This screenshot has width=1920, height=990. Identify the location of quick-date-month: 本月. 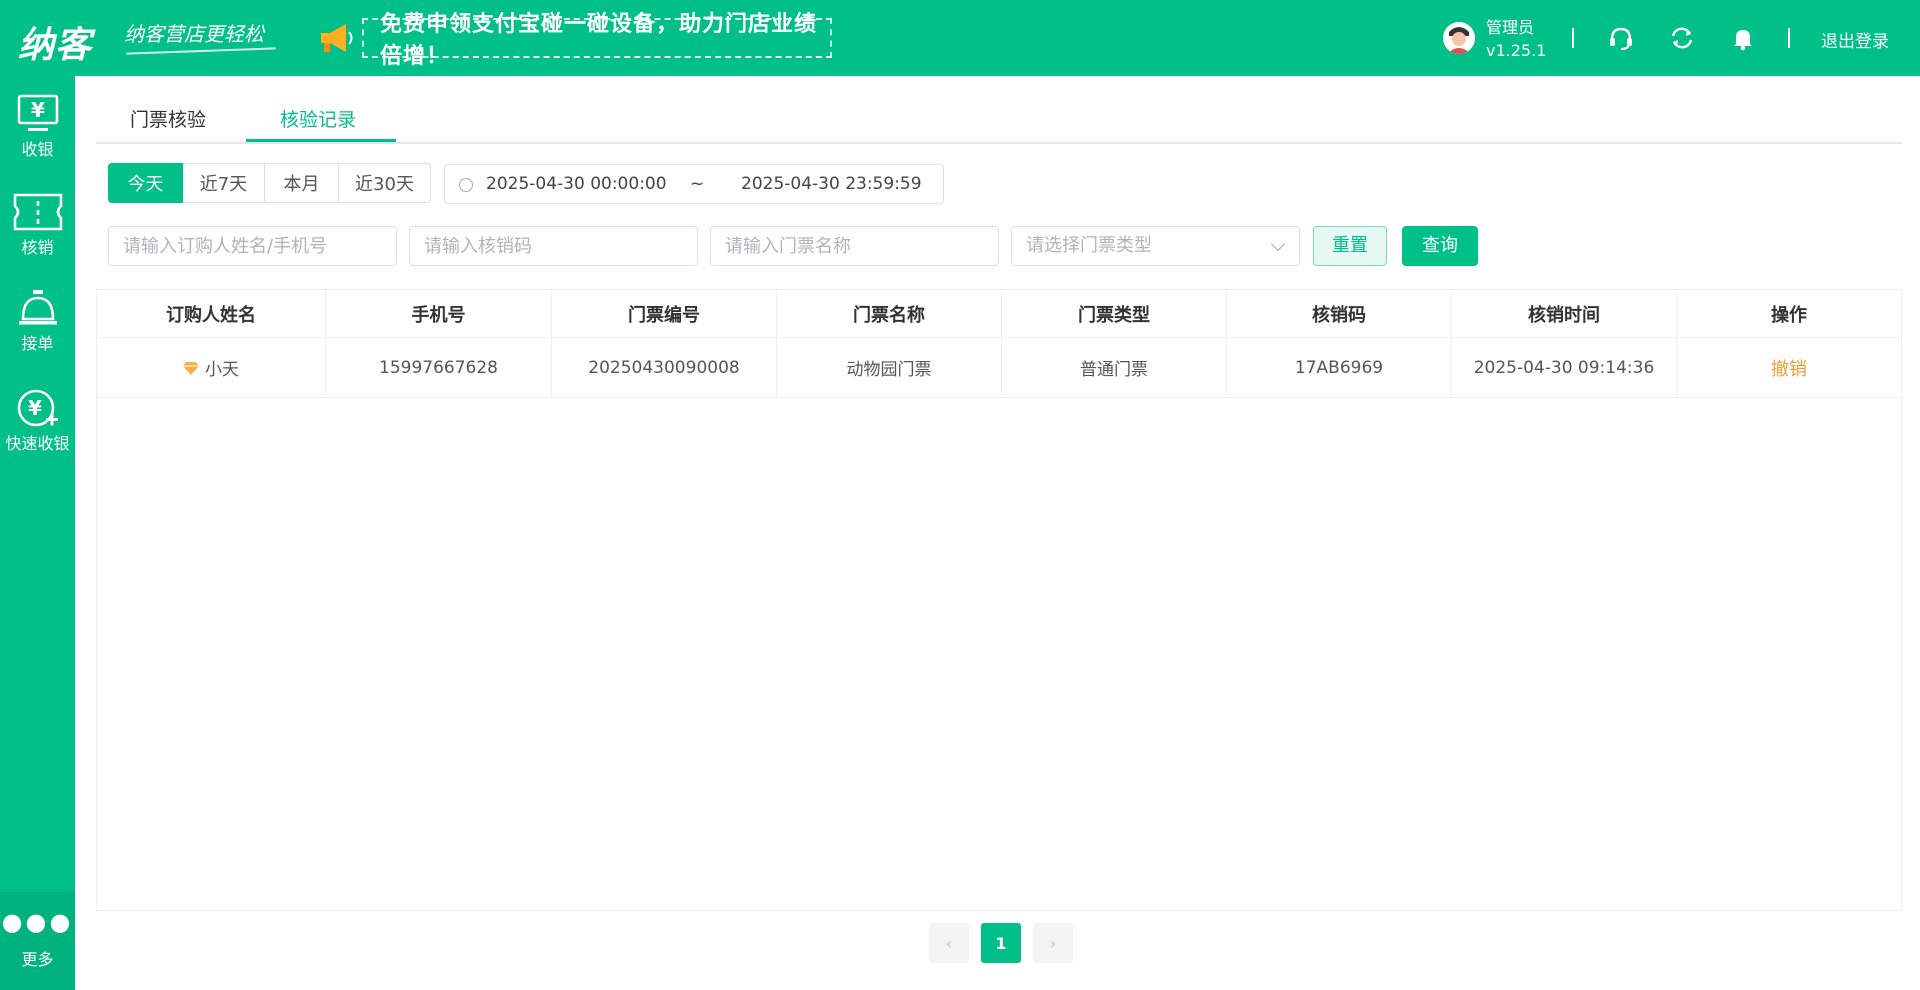
(302, 183).